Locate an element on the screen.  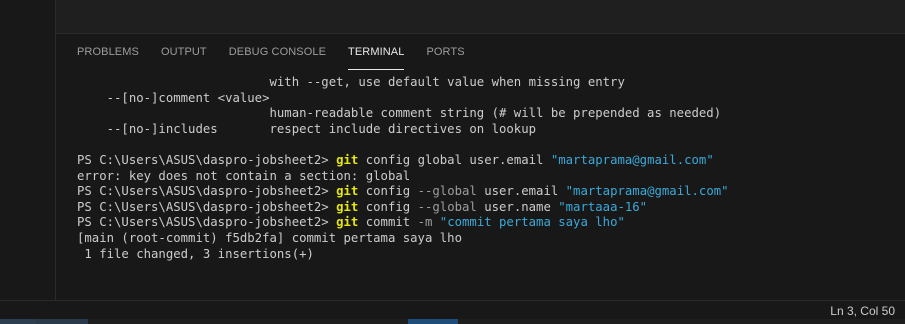
terminal-text: user.name is located at coordinates (517, 206).